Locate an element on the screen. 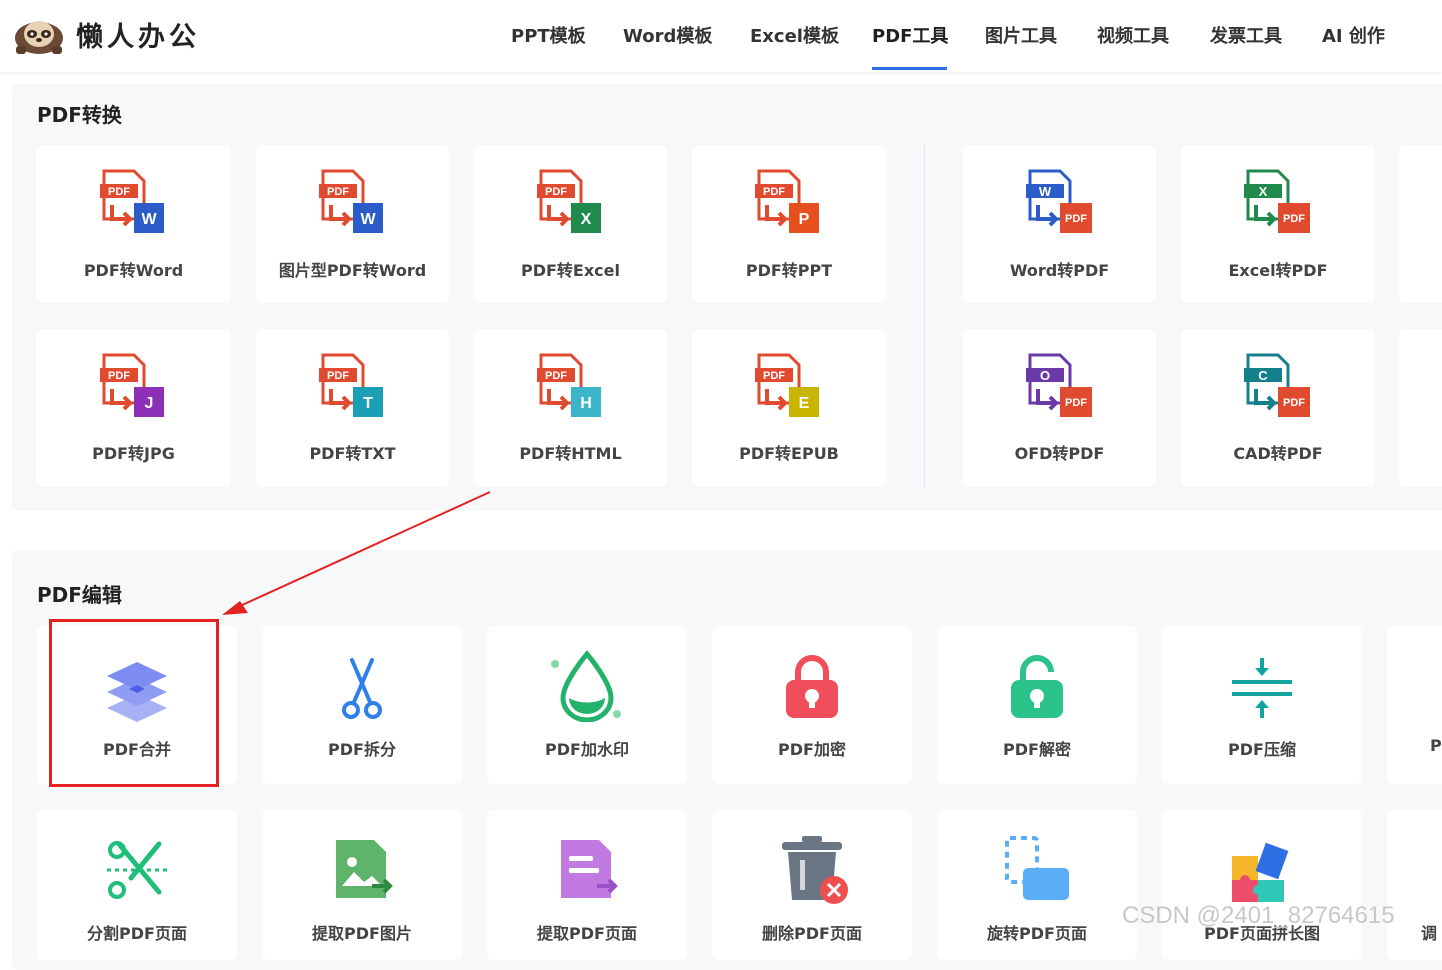  tool-label: PDF转HTML is located at coordinates (570, 453).